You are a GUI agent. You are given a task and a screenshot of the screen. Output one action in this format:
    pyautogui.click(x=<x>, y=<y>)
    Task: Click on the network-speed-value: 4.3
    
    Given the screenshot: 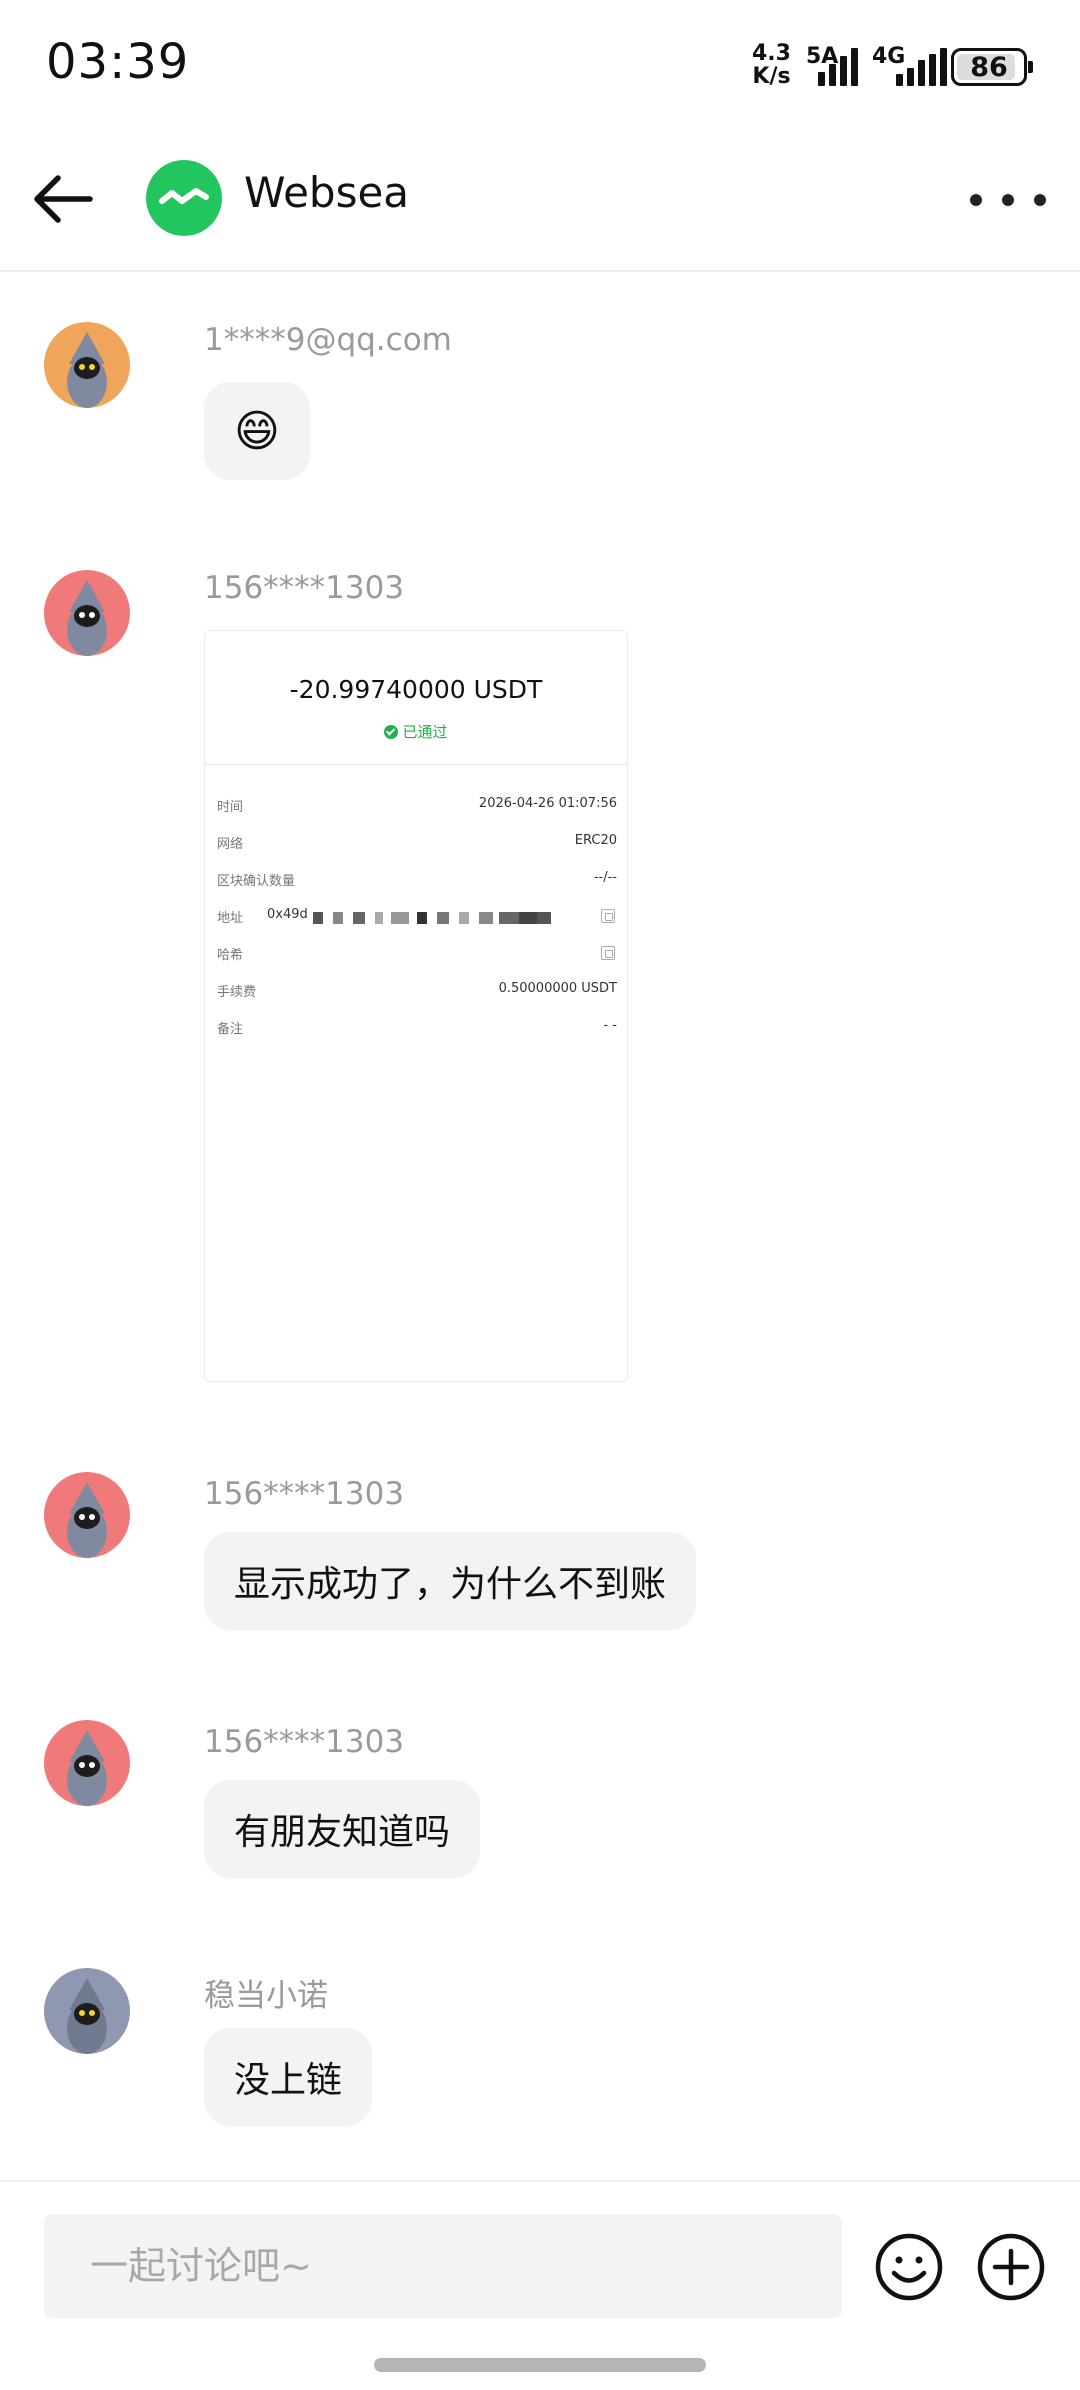 What is the action you would take?
    pyautogui.click(x=771, y=53)
    